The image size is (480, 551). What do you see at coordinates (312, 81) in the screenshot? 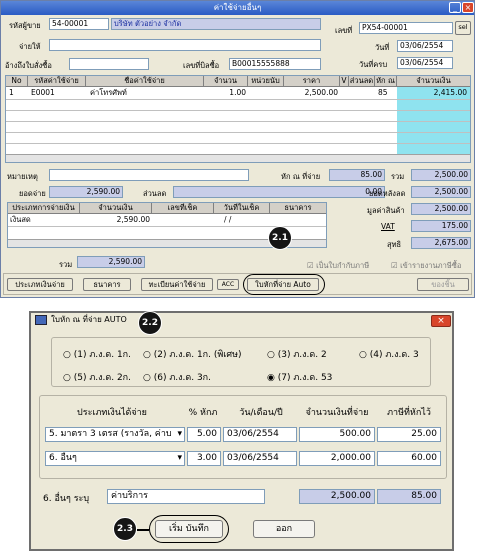
I see `col-price: ราคา` at bounding box center [312, 81].